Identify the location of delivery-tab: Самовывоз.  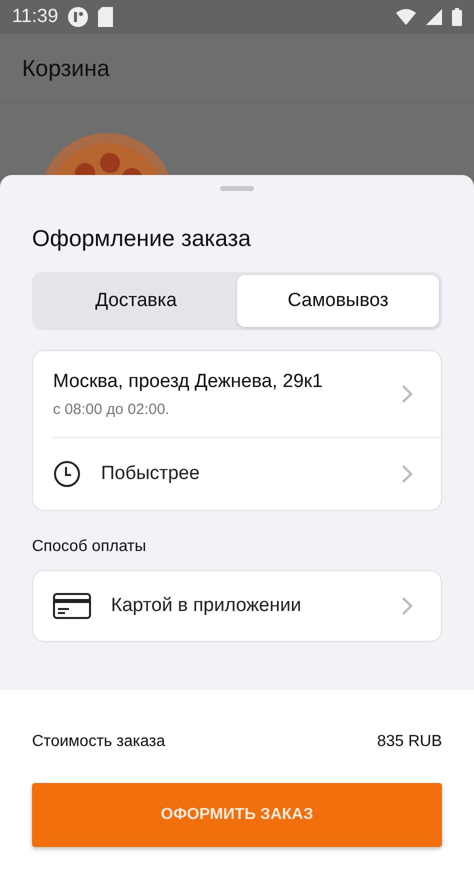
(338, 301).